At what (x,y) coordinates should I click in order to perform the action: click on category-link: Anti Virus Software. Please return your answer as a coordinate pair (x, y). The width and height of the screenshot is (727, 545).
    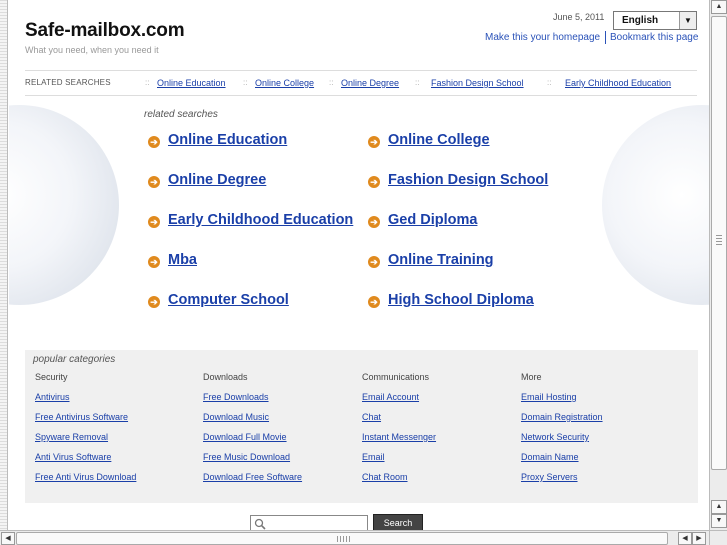
    Looking at the image, I should click on (85, 462).